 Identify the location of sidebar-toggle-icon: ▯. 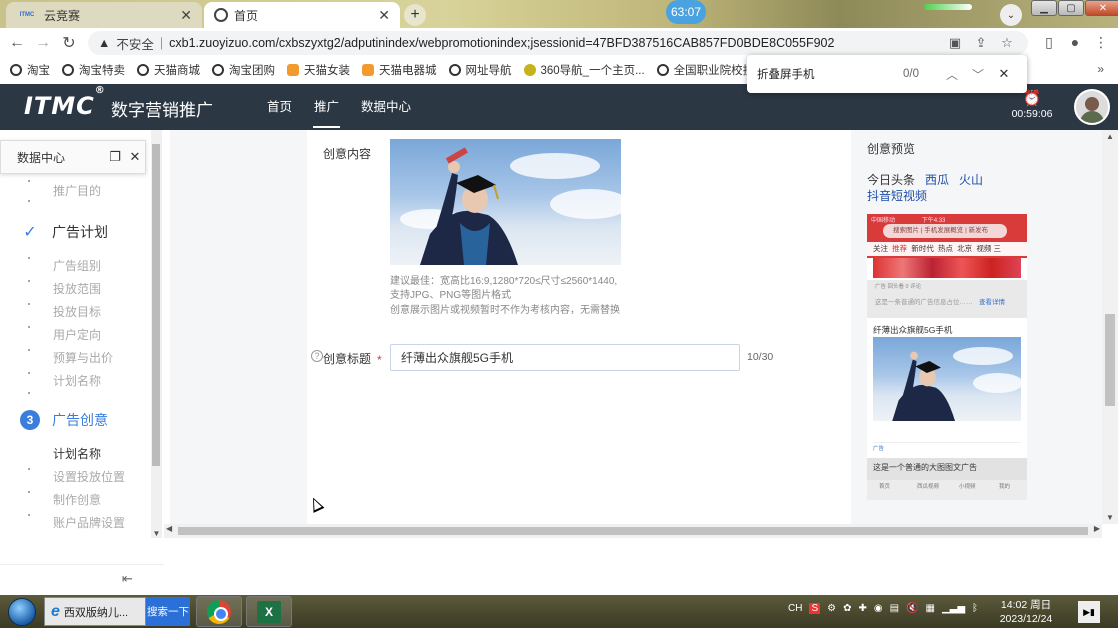
(1049, 42).